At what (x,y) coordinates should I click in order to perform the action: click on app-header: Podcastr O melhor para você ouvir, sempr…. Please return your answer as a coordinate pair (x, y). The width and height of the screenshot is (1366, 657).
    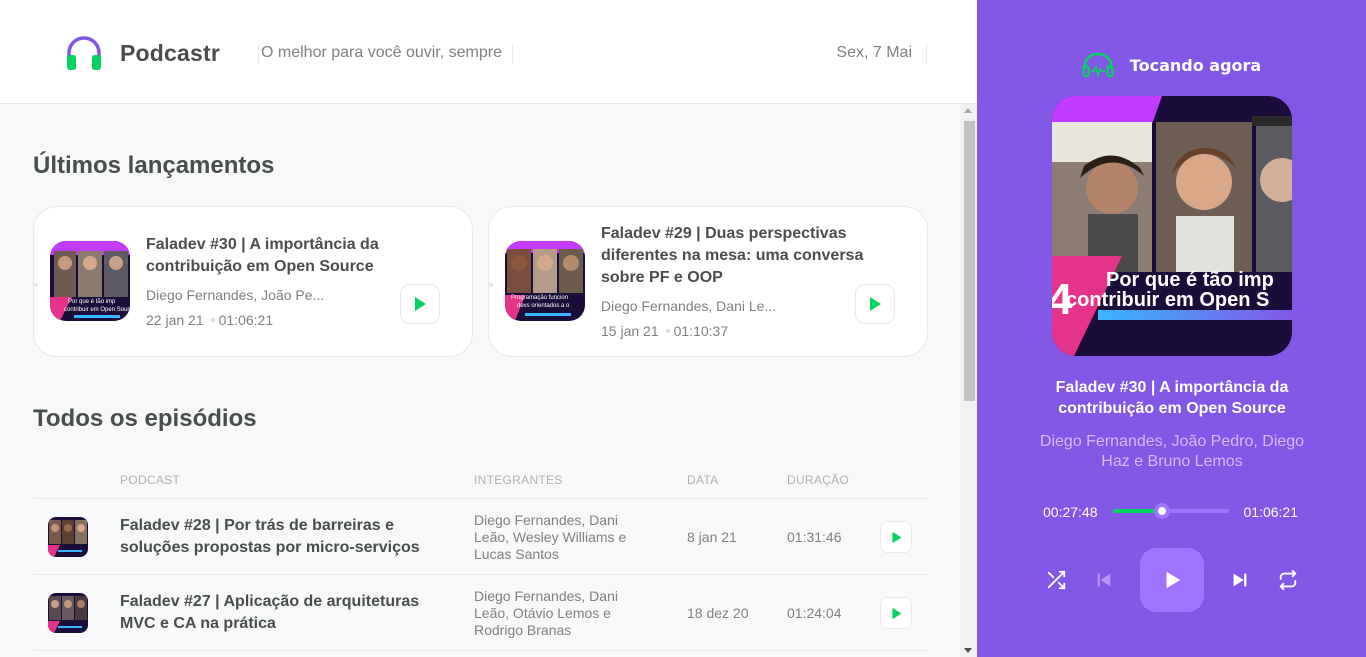
    Looking at the image, I should click on (488, 52).